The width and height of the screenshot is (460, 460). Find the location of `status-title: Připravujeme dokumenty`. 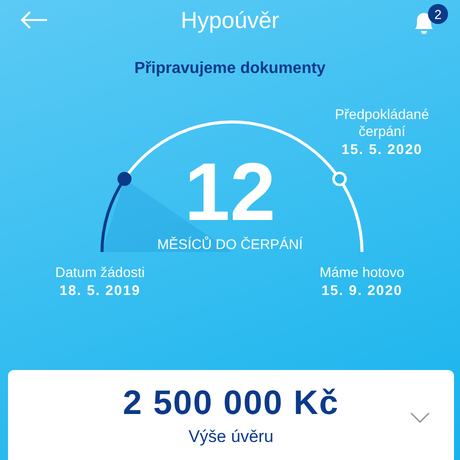

status-title: Připravujeme dokumenty is located at coordinates (230, 69).